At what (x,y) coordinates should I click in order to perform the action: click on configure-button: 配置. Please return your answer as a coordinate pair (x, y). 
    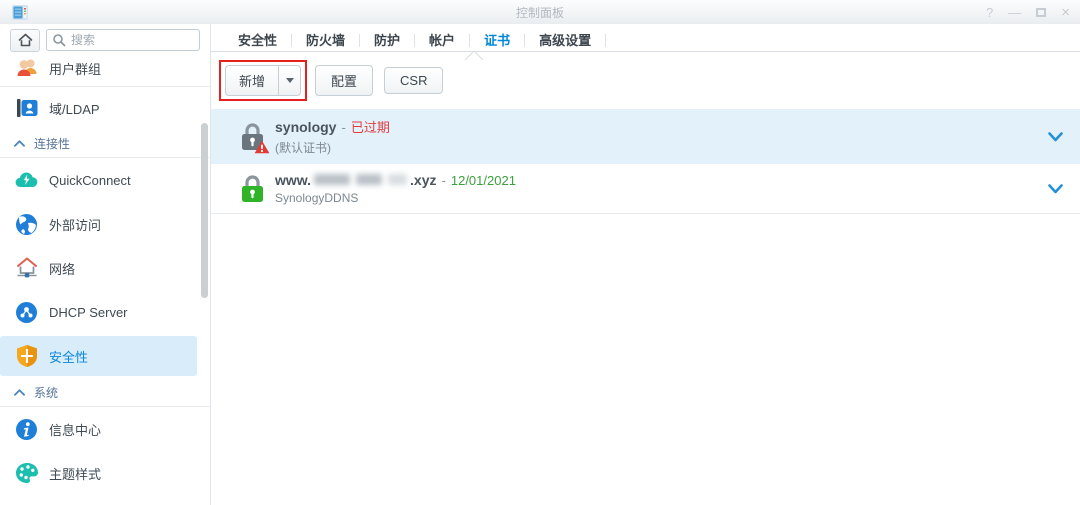
    Looking at the image, I should click on (344, 80).